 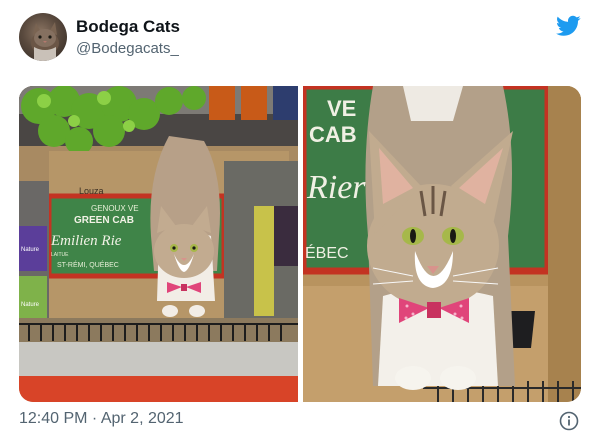 What do you see at coordinates (86, 241) in the screenshot?
I see `box-line-3: Emilien Rie` at bounding box center [86, 241].